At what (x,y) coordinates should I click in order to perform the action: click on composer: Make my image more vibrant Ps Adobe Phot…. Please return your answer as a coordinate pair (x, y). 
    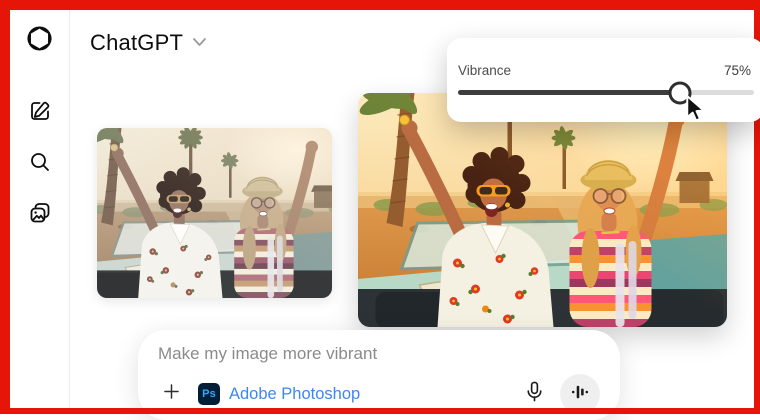
    Looking at the image, I should click on (379, 375).